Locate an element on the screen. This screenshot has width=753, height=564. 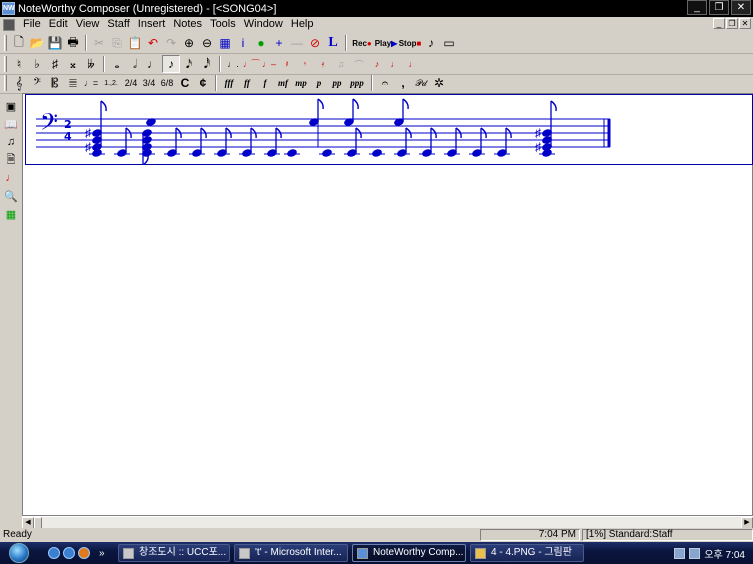
sixteenth-rest-icon: 𝄿 is located at coordinates (323, 64).